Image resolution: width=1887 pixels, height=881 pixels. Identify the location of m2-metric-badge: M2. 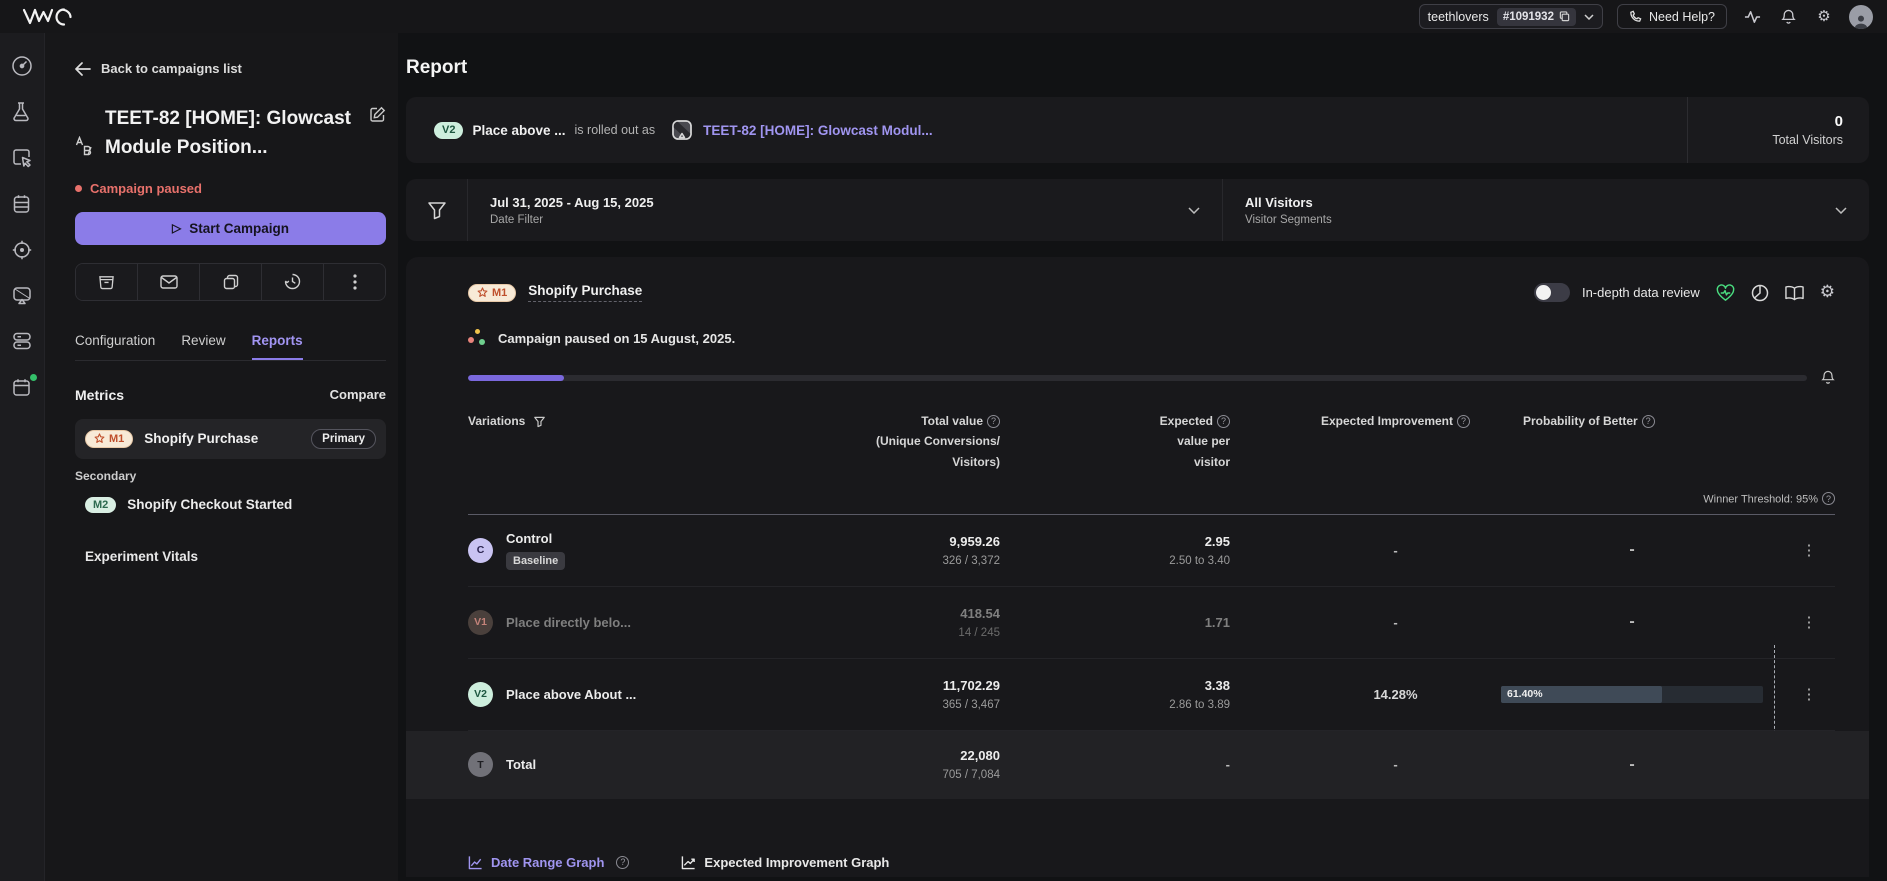
(101, 504).